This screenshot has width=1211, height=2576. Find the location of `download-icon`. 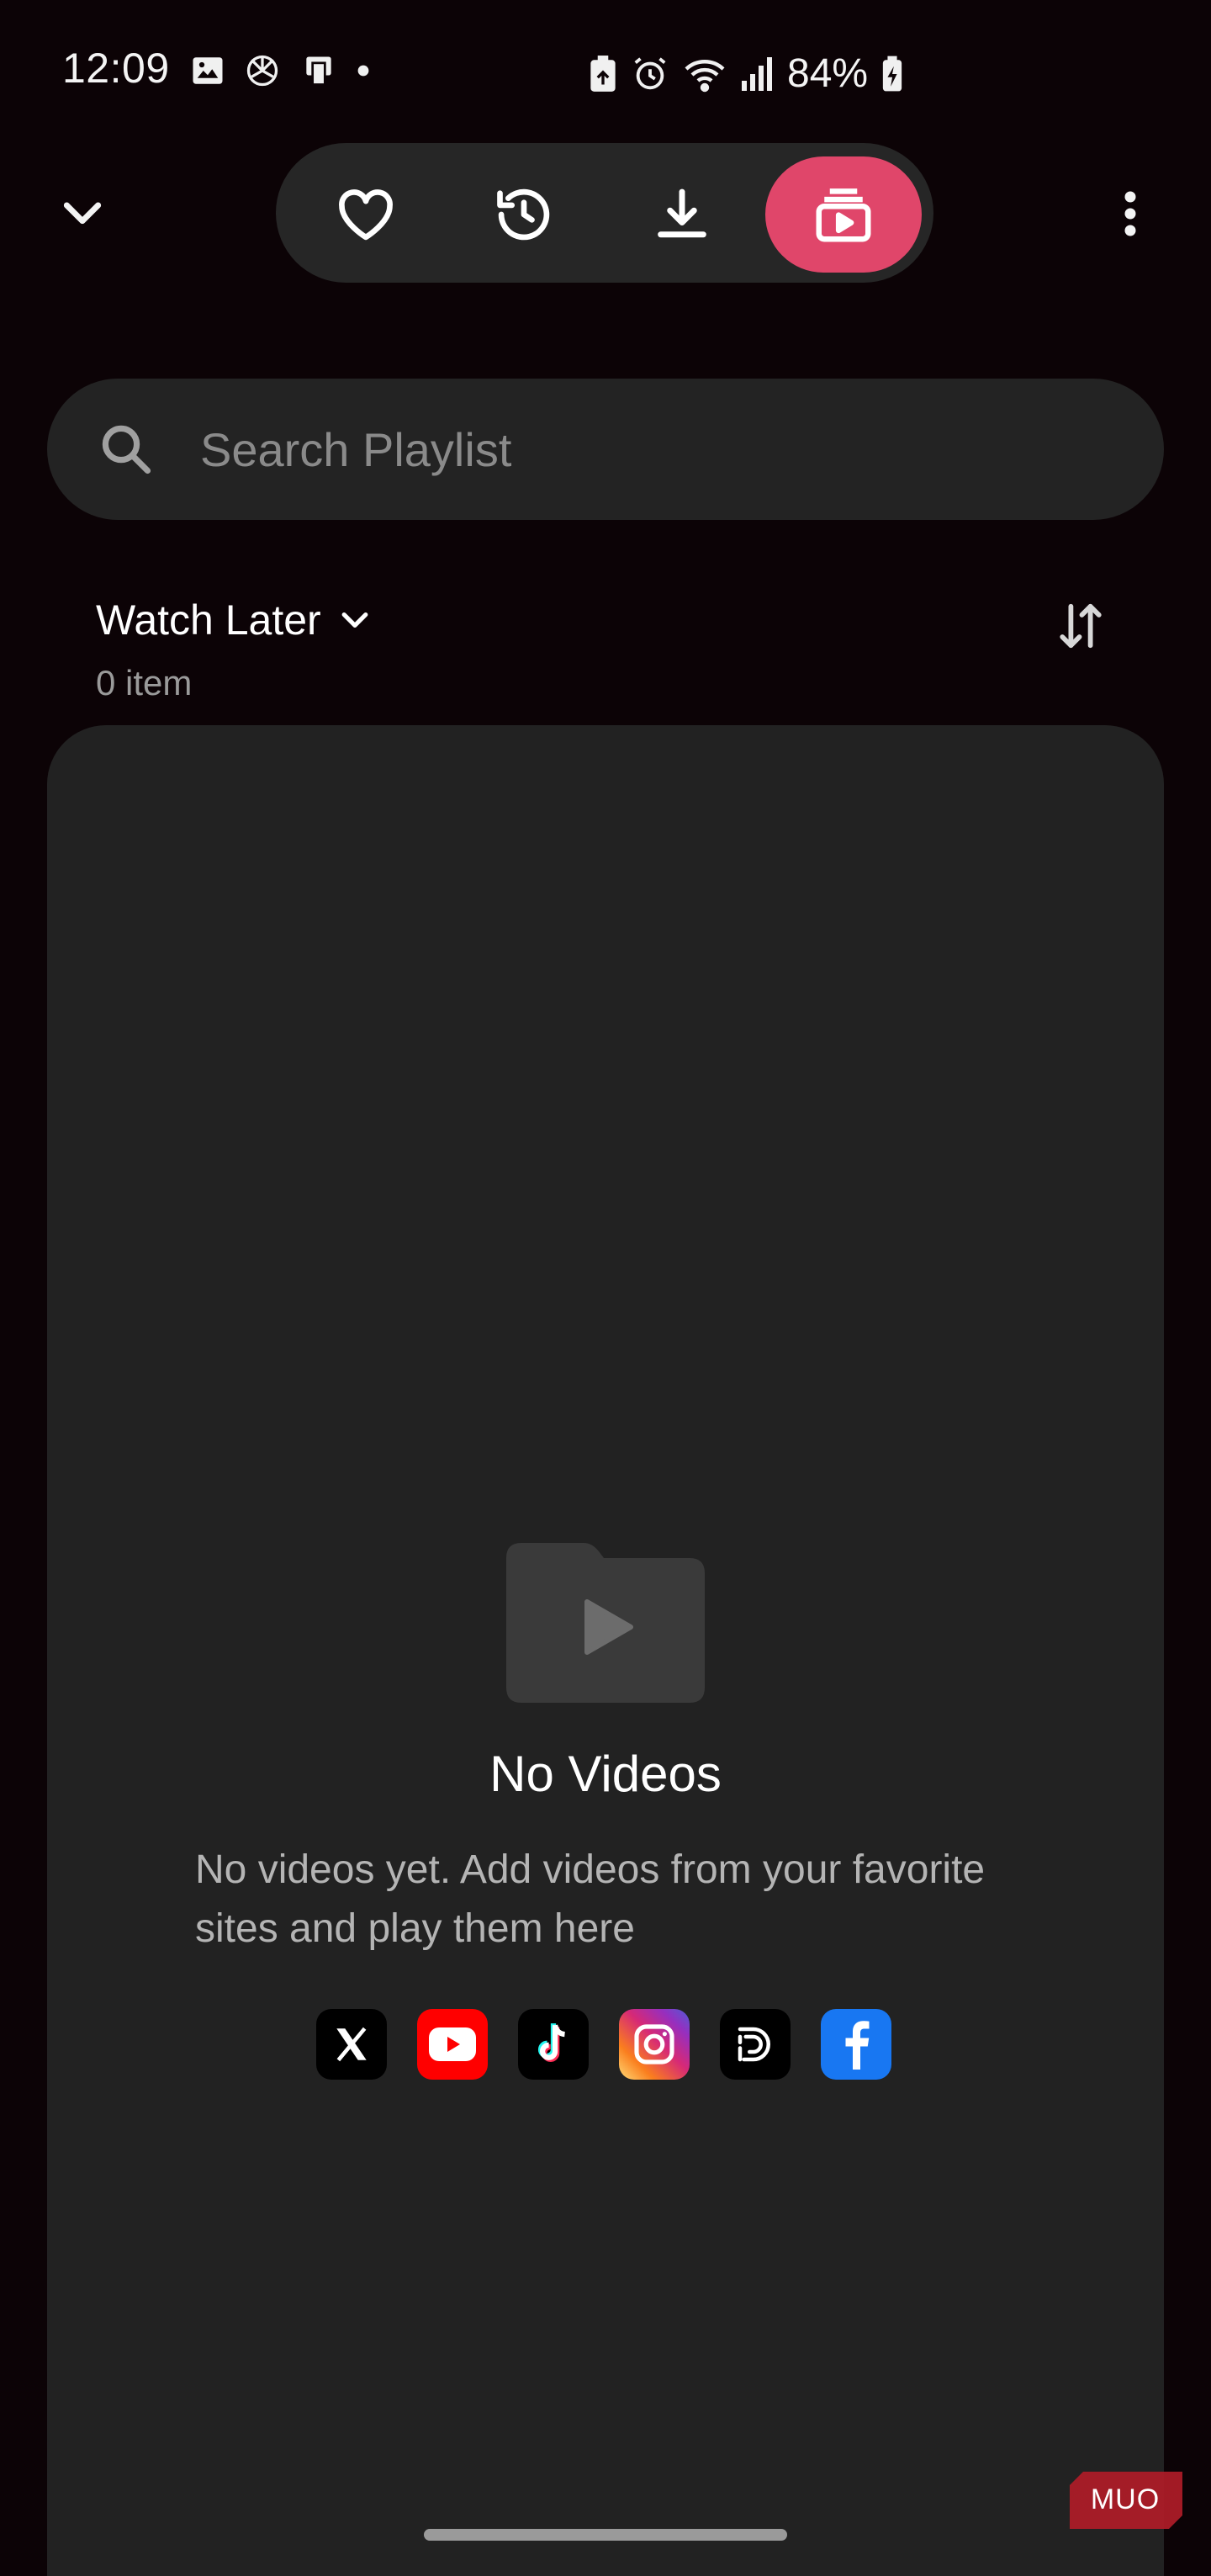

download-icon is located at coordinates (682, 213).